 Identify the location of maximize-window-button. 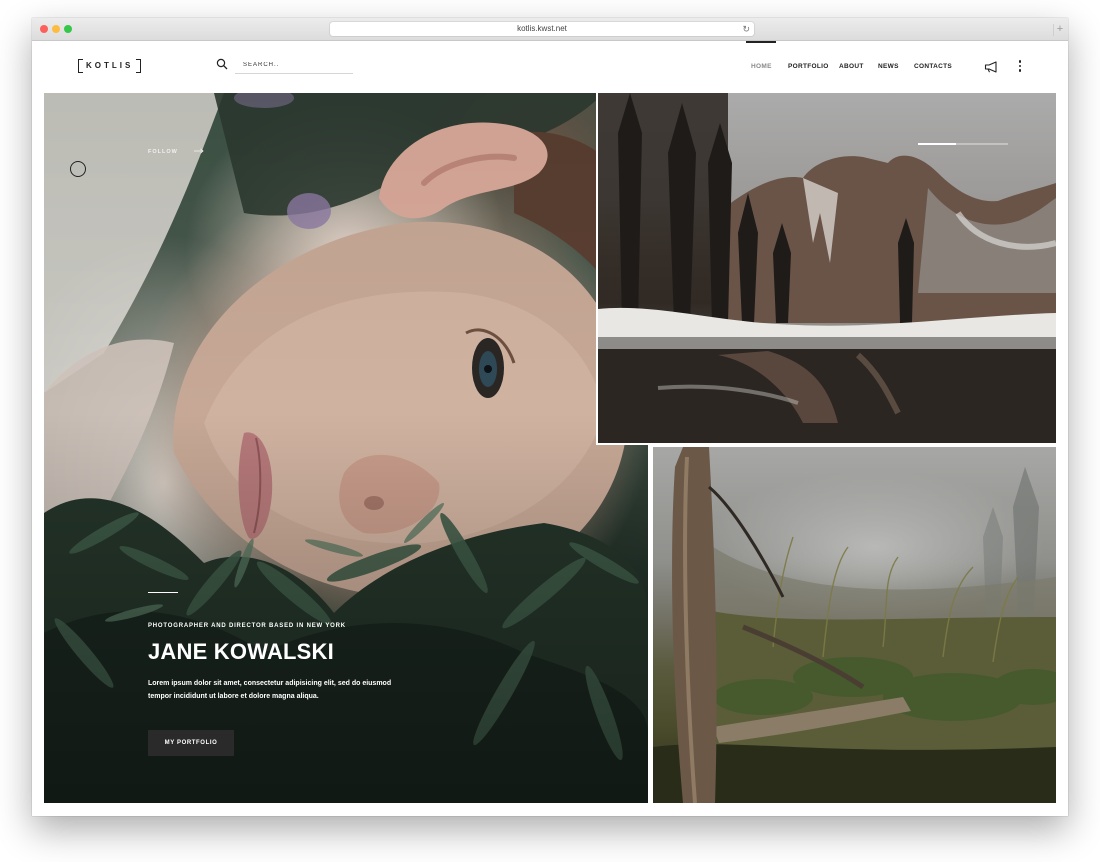
(68, 29).